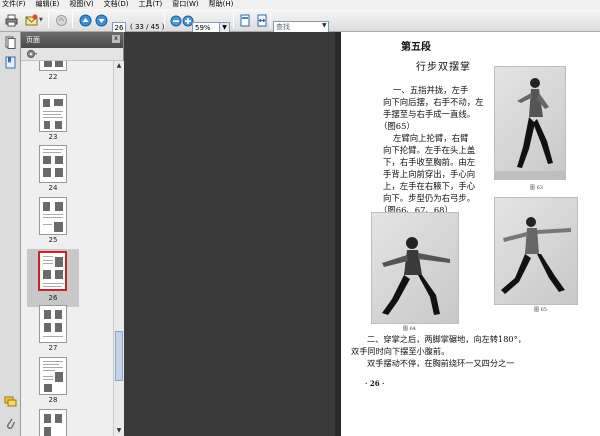  I want to click on menu-view: 视图(V), so click(81, 4).